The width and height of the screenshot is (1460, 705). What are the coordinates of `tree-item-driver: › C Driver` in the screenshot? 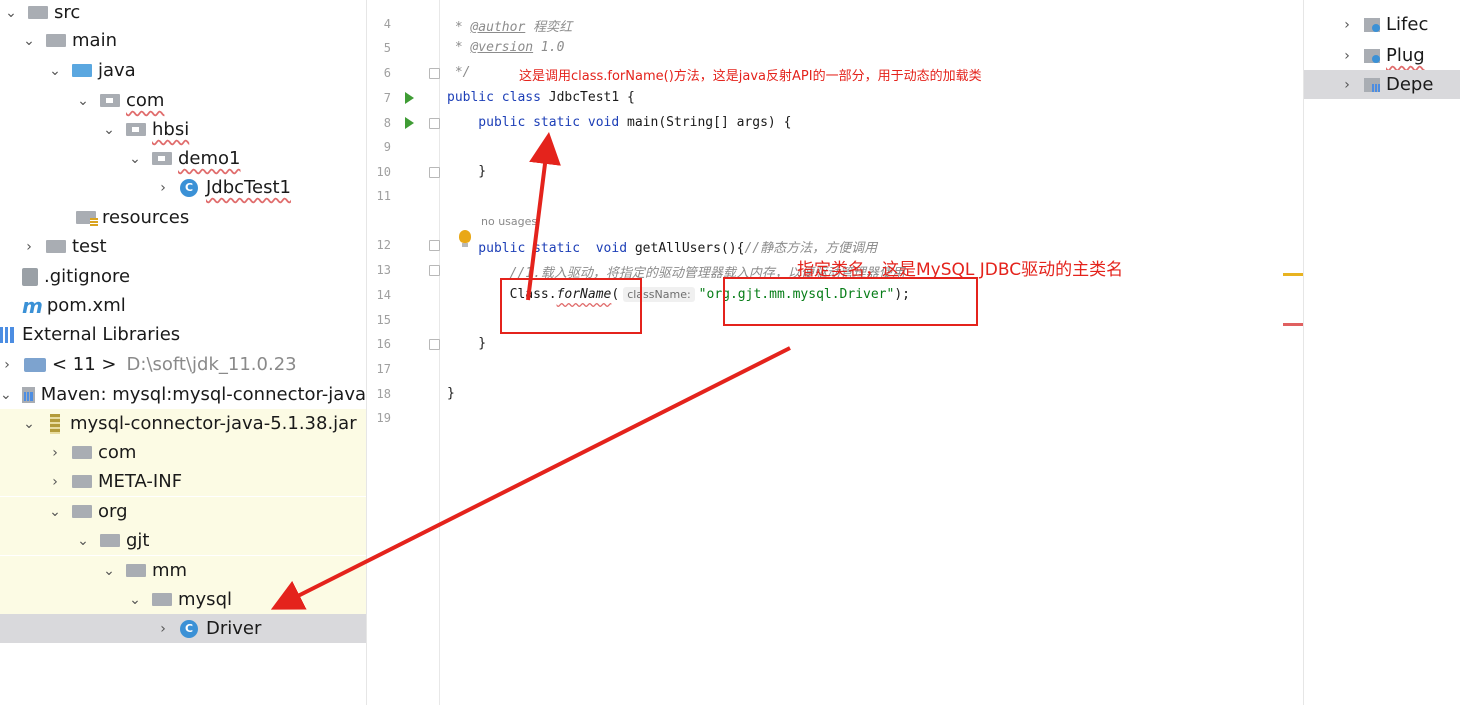 It's located at (183, 628).